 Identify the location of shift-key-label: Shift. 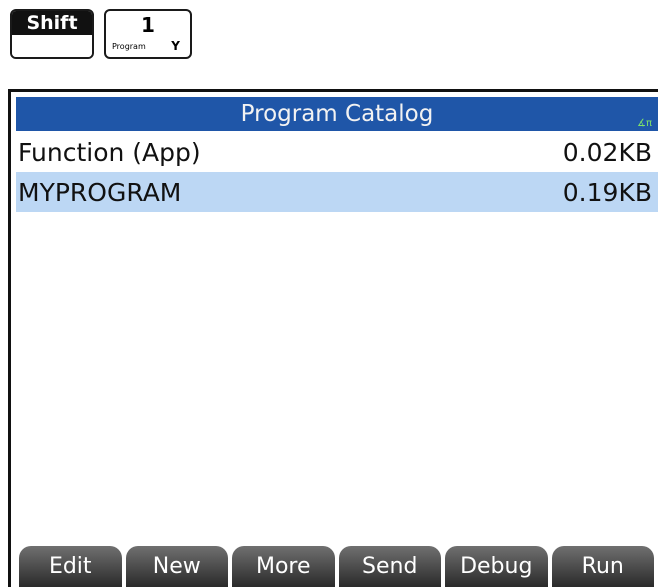
(52, 23).